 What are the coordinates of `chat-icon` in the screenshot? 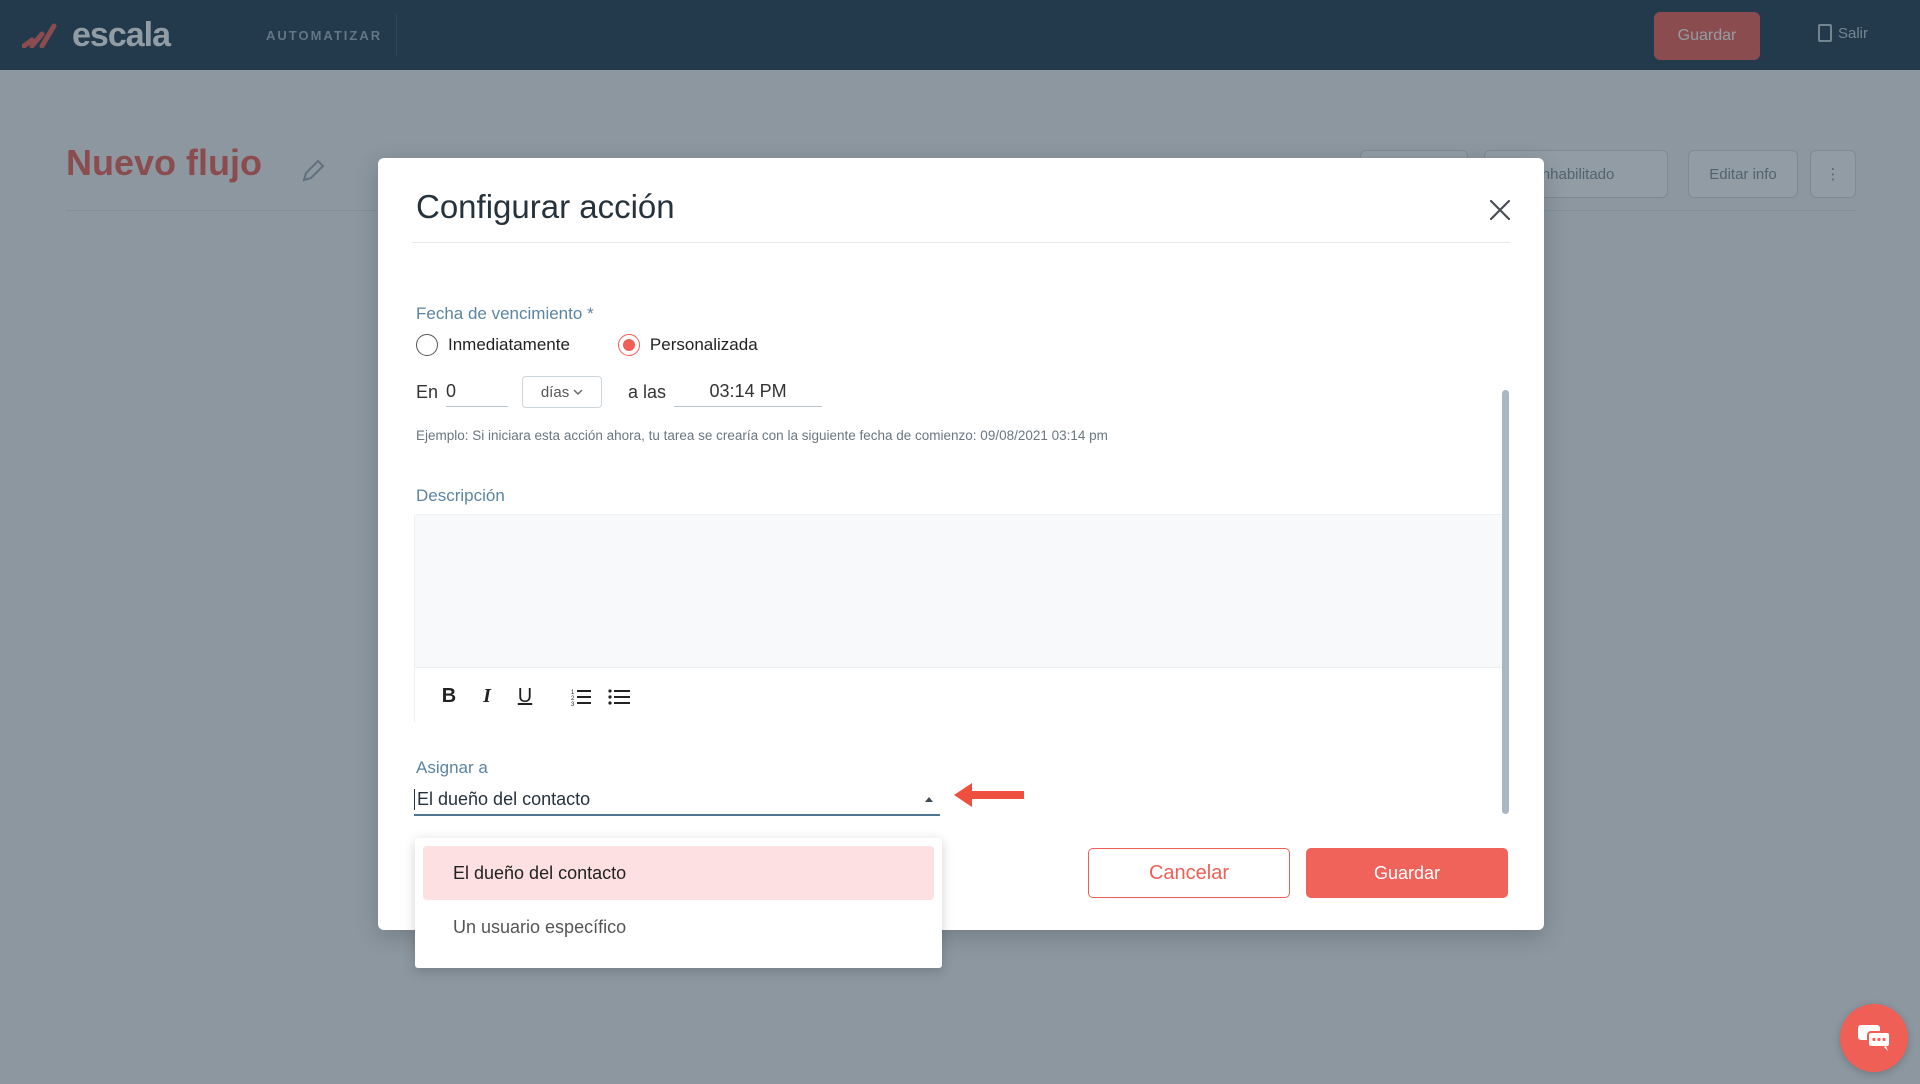 It's located at (1874, 1038).